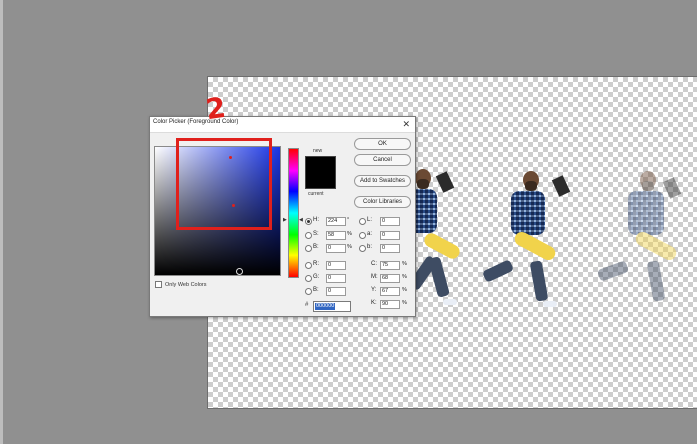 The width and height of the screenshot is (697, 444). I want to click on unit-s: %, so click(349, 234).